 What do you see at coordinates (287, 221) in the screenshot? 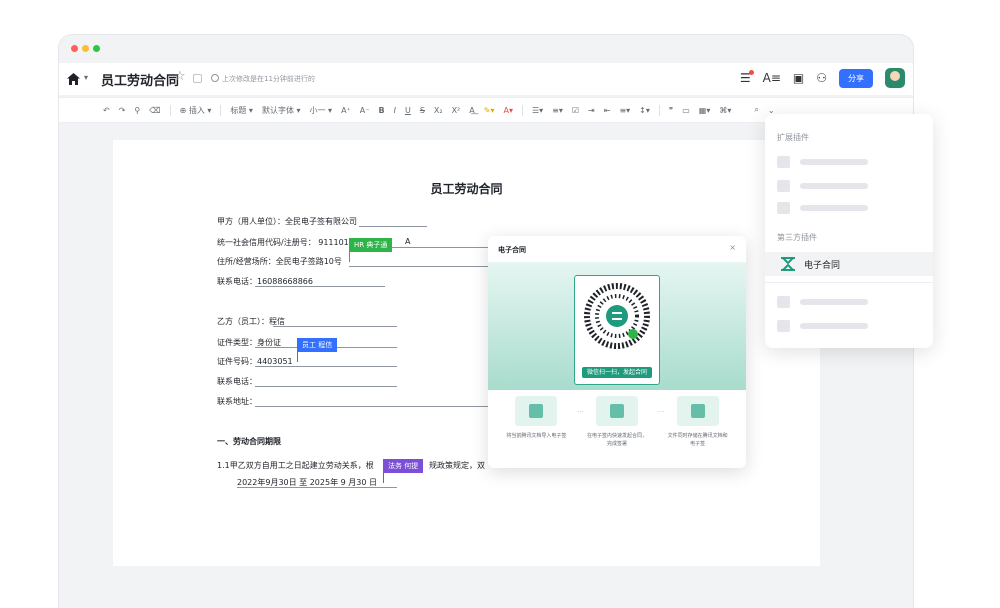
I see `party-a-field: 甲方（用人单位）：全民电子签有限公司` at bounding box center [287, 221].